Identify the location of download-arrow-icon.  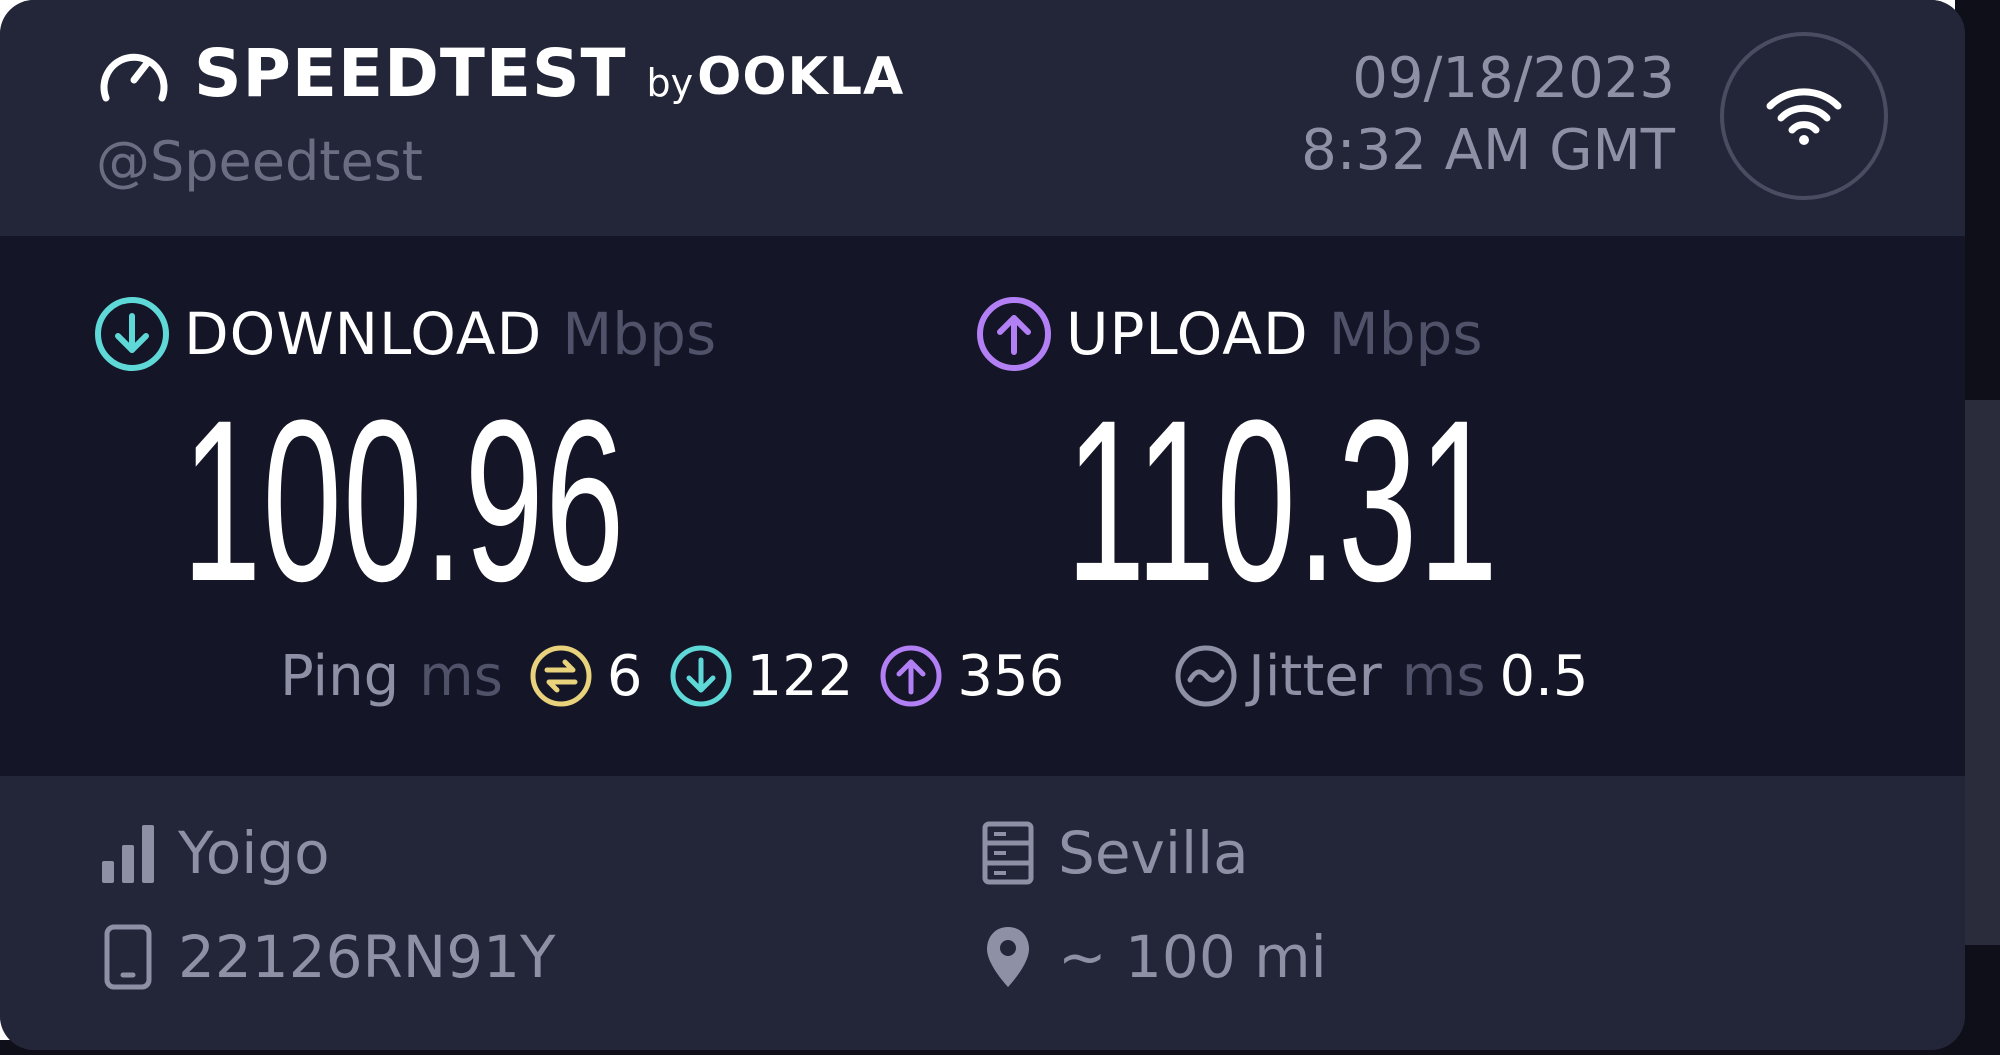
(132, 334).